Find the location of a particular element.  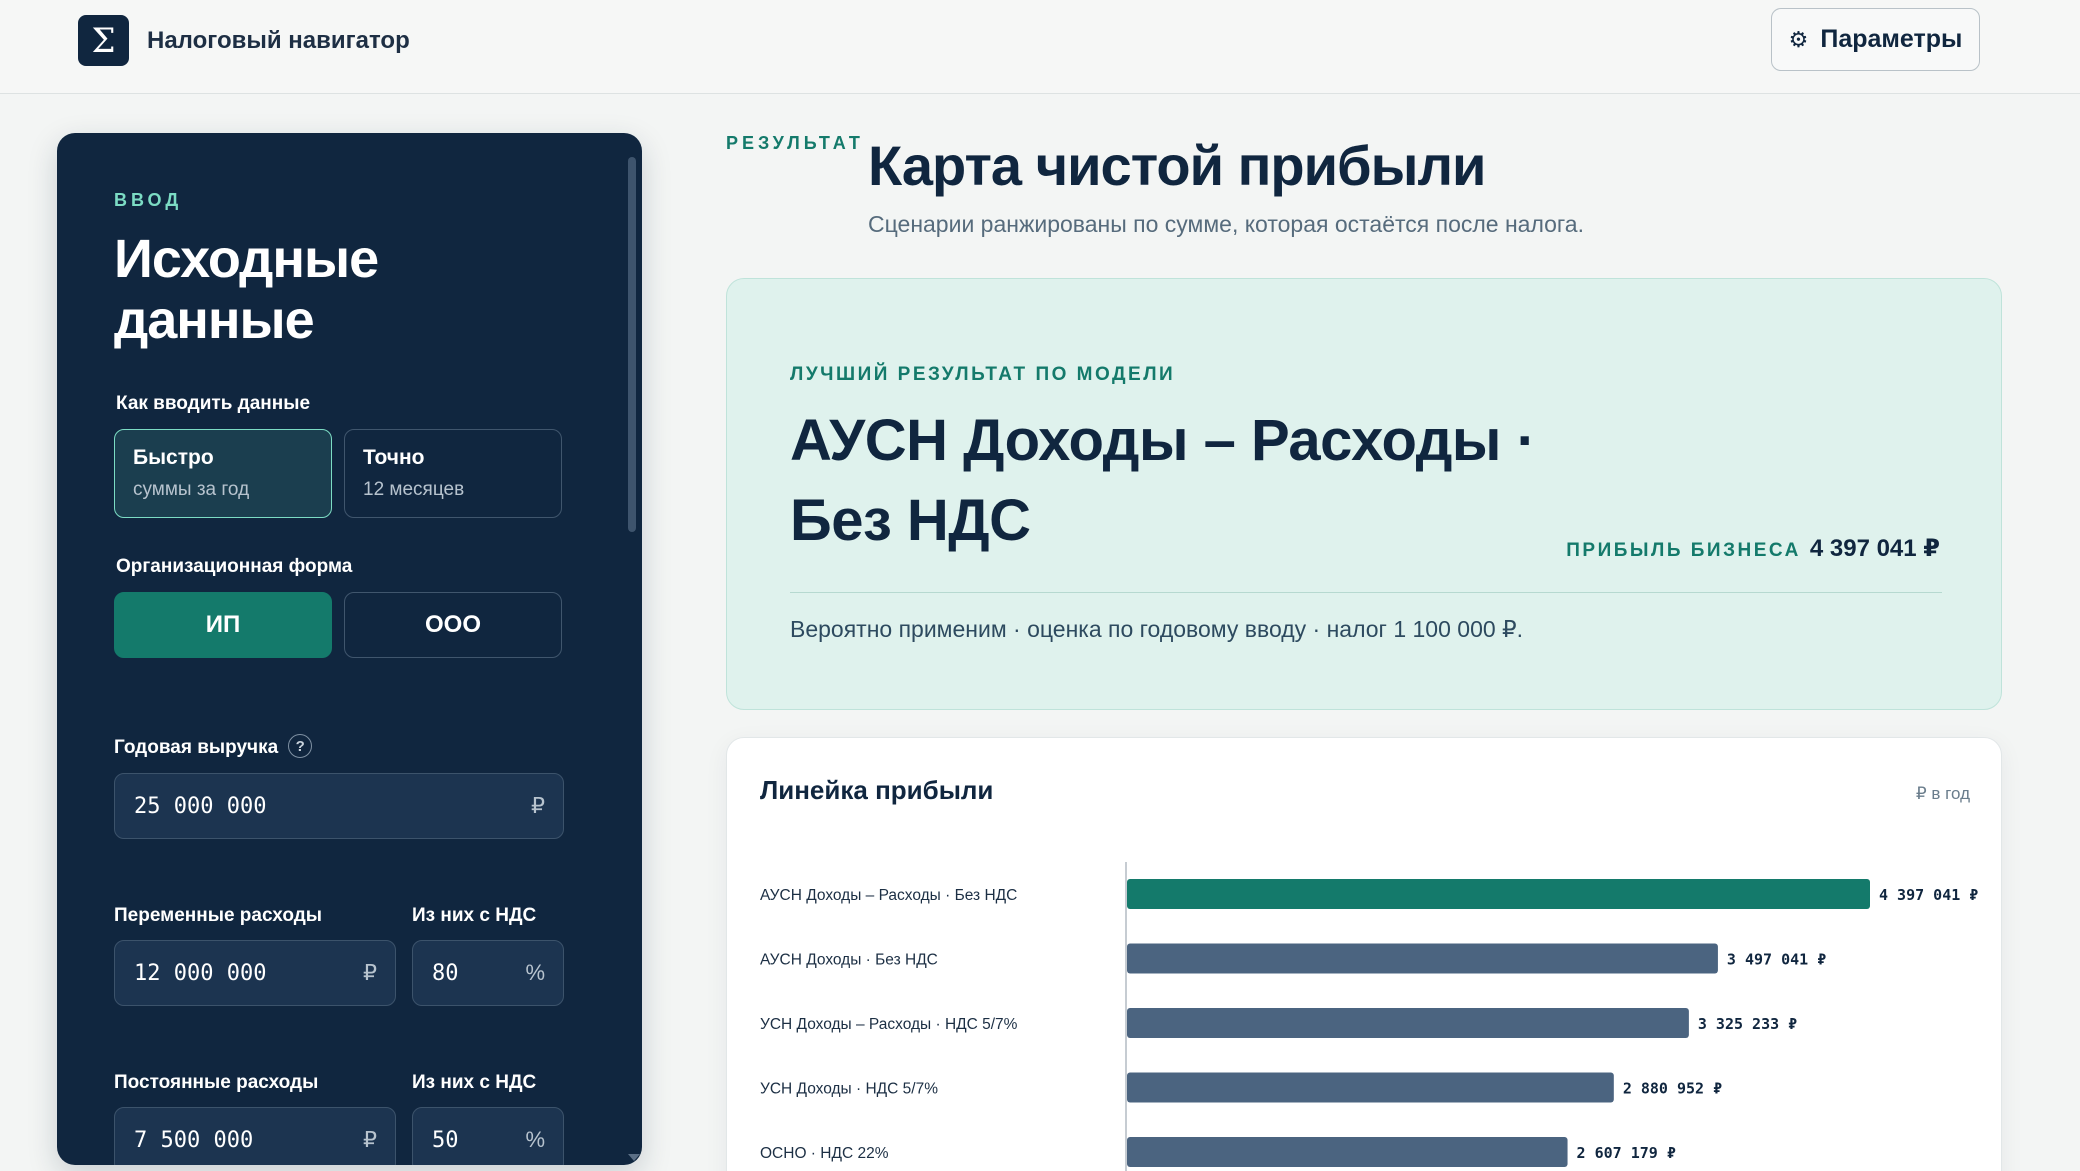

panel-scrollbar-thumb is located at coordinates (632, 344).